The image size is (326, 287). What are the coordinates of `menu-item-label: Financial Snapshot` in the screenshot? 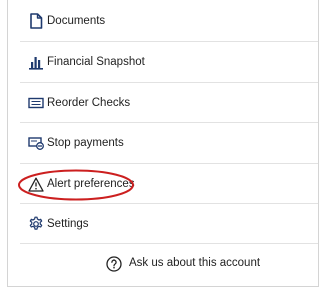 It's located at (96, 62).